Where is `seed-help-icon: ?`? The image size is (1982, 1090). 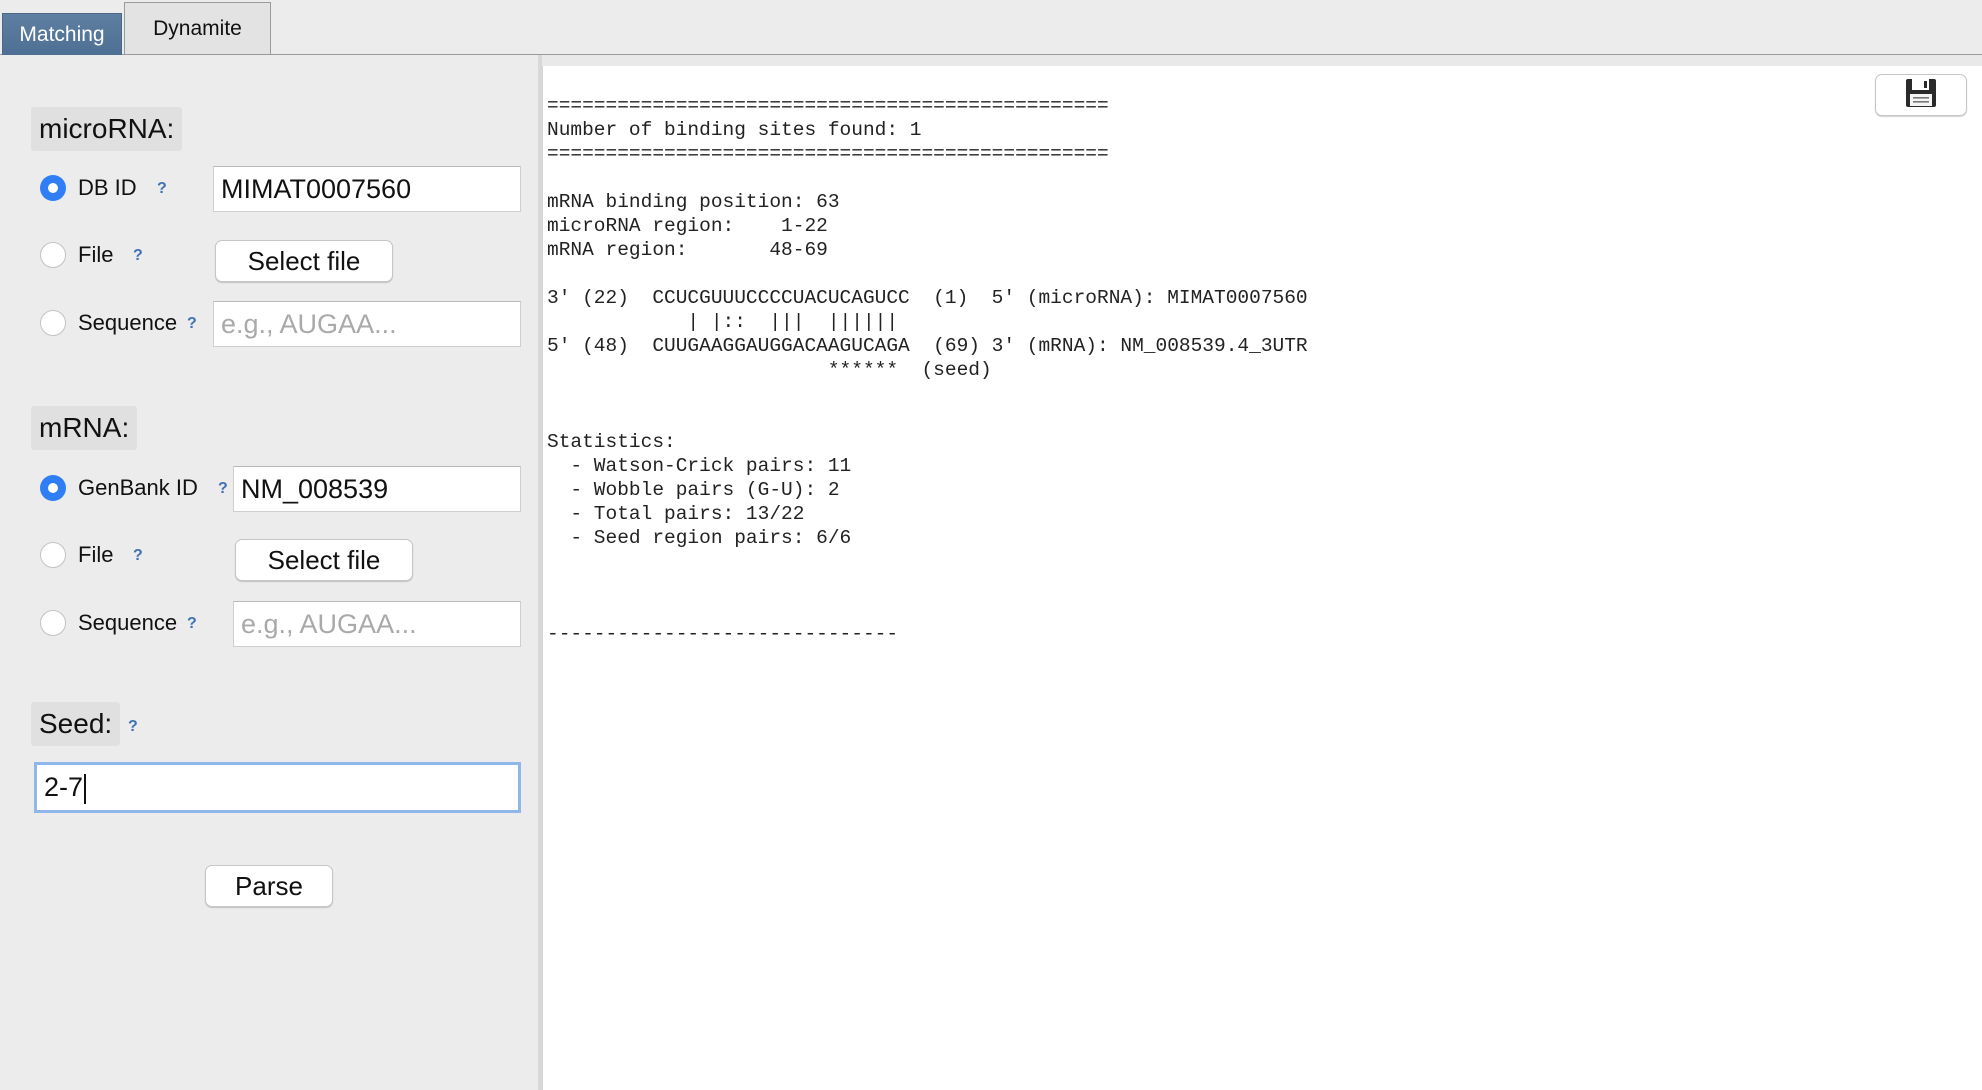 seed-help-icon: ? is located at coordinates (133, 727).